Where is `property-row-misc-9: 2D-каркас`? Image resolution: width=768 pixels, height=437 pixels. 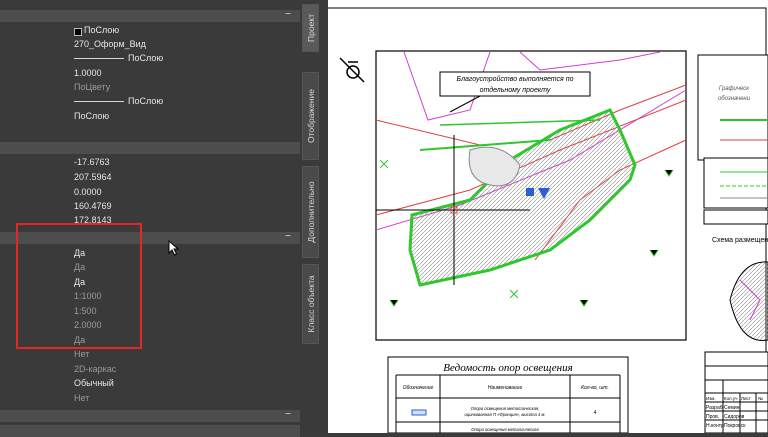
property-row-misc-9: 2D-каркас is located at coordinates (150, 370).